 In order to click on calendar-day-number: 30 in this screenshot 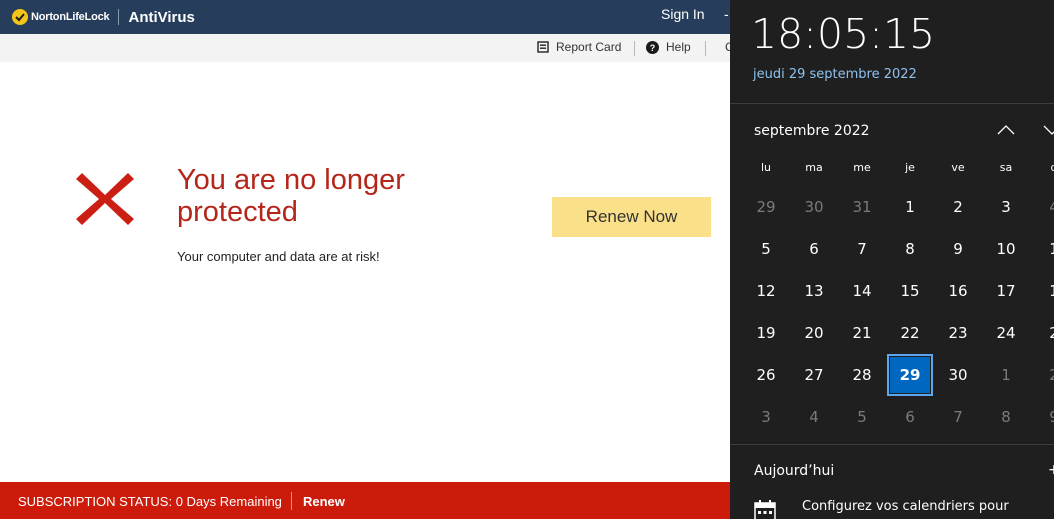, I will do `click(814, 207)`.